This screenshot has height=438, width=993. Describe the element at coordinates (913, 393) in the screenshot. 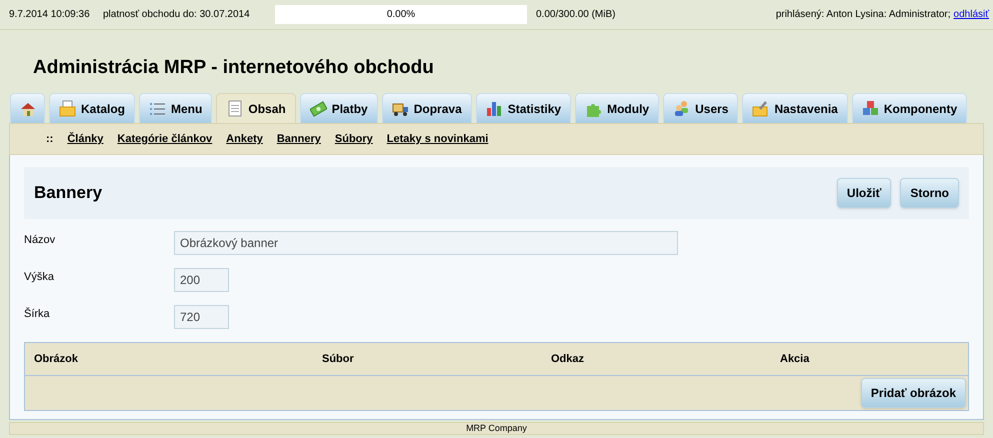

I see `add-image-button: Pridať obrázok` at that location.